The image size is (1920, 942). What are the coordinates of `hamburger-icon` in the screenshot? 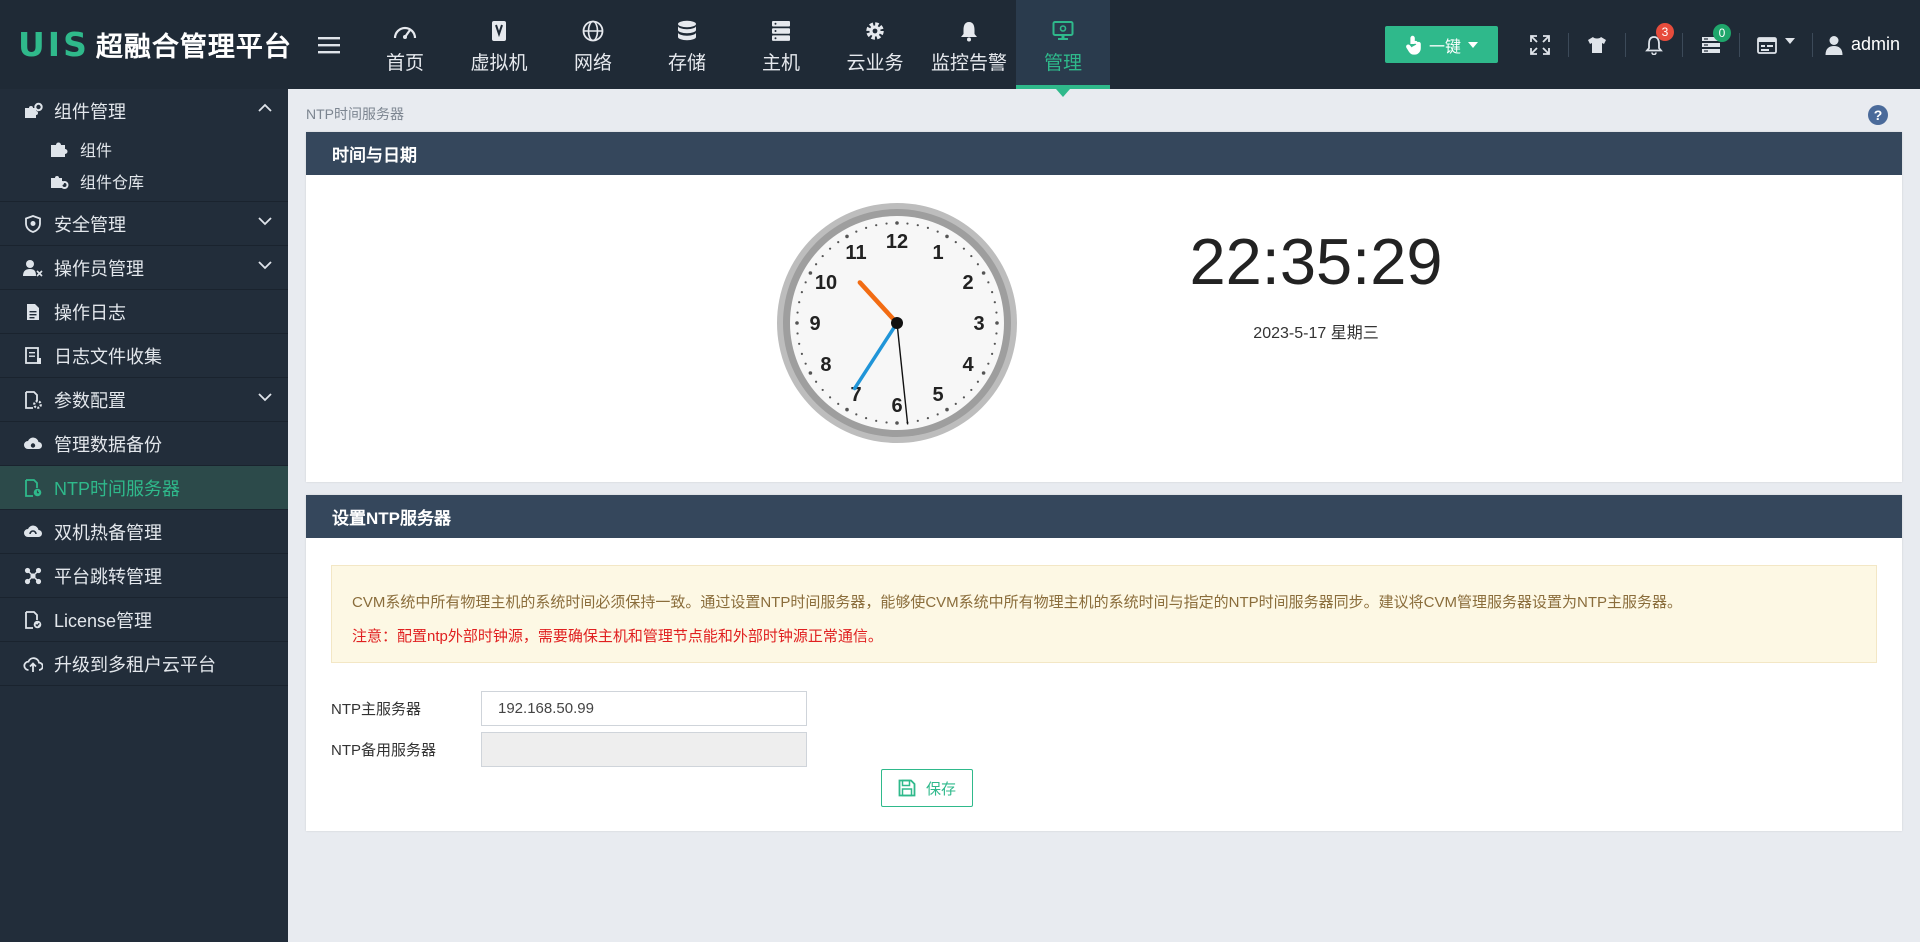 It's located at (329, 44).